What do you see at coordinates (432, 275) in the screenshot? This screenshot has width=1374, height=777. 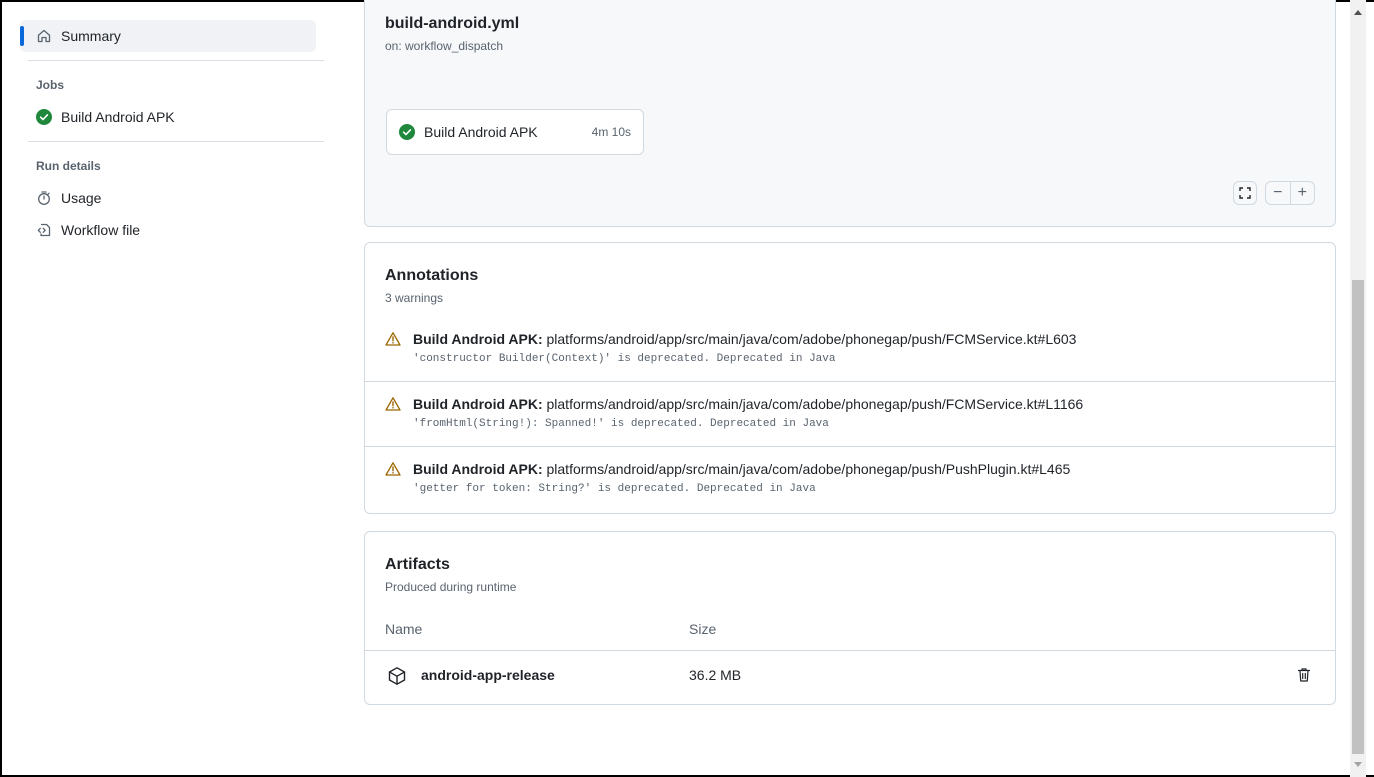 I see `annotations-title: Annotations` at bounding box center [432, 275].